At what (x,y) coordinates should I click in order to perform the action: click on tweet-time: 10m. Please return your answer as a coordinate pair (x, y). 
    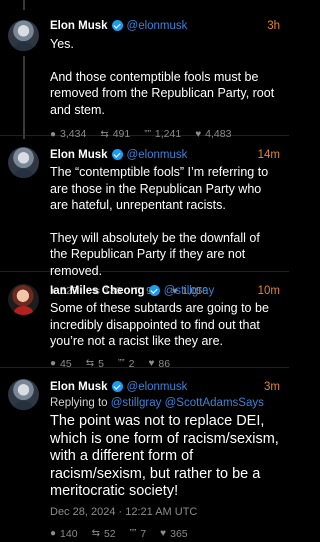
    Looking at the image, I should click on (269, 291).